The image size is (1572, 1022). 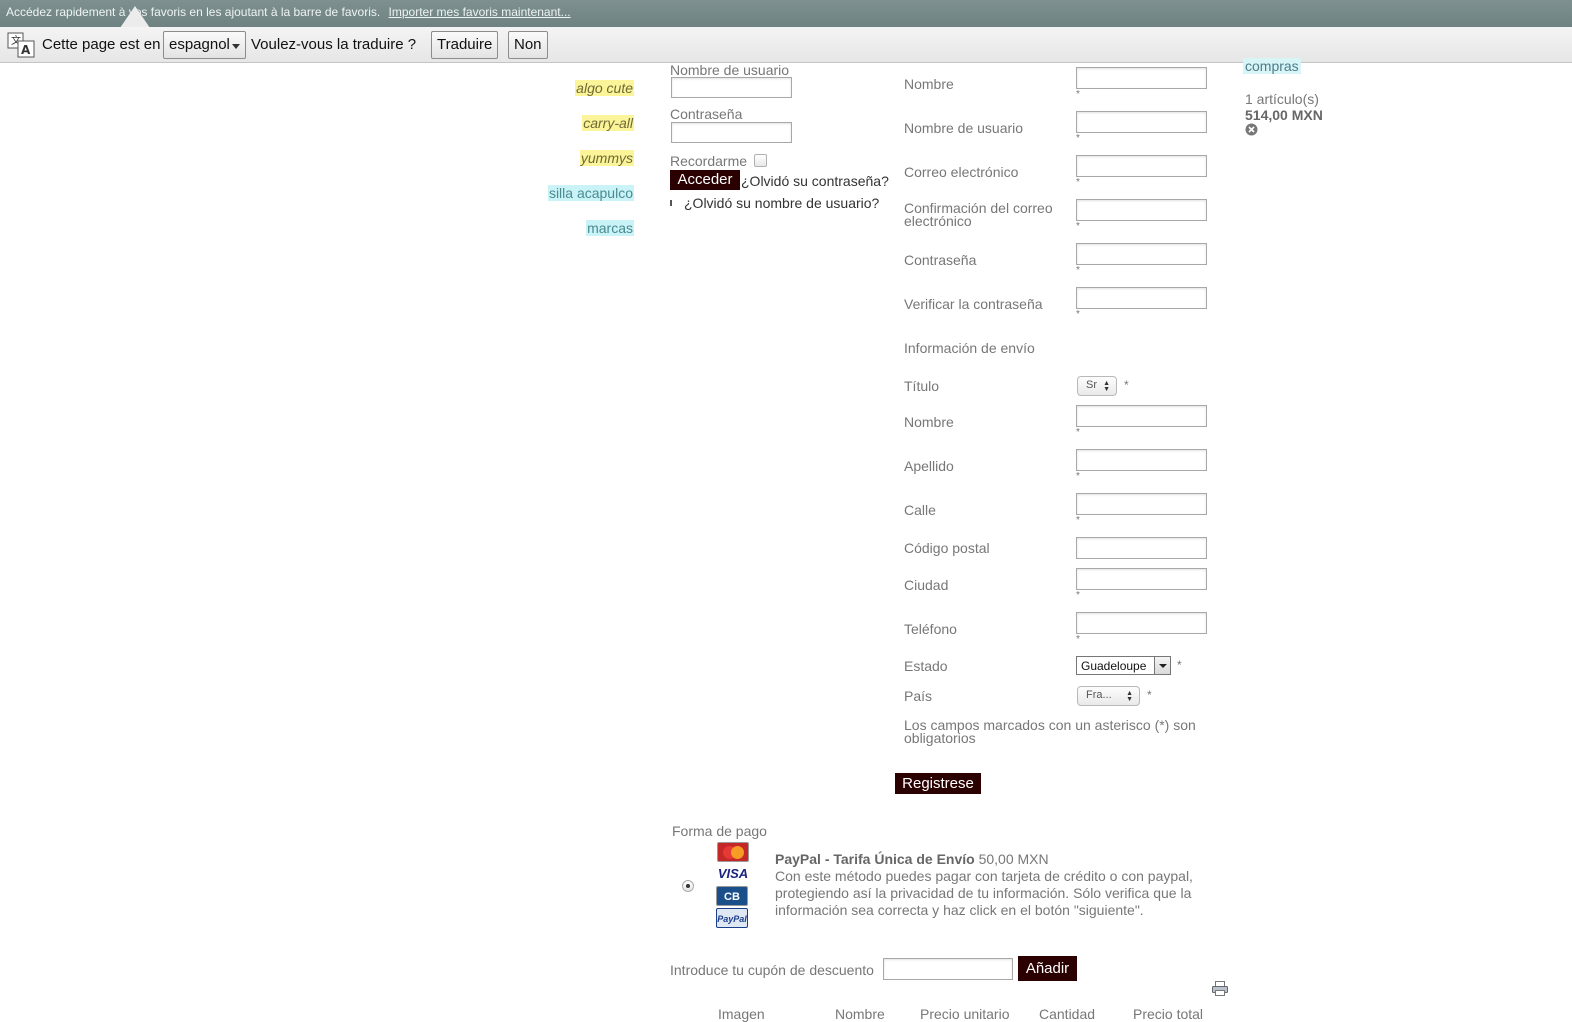 What do you see at coordinates (101, 44) in the screenshot?
I see `translate-prefix: Cette page est en` at bounding box center [101, 44].